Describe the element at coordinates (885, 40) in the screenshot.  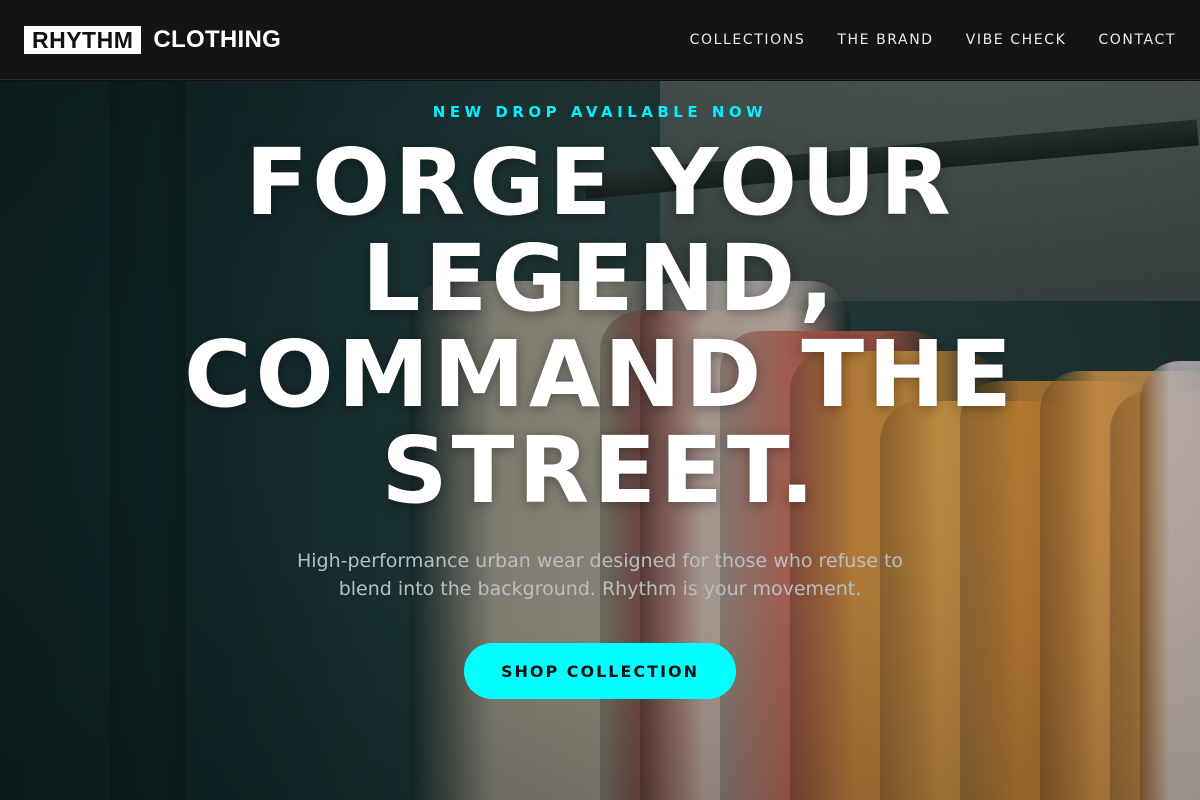
I see `nav-the-brand: THE BRAND` at that location.